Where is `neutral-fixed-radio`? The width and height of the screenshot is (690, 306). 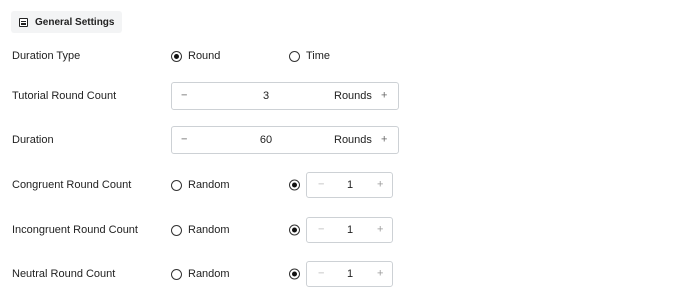
neutral-fixed-radio is located at coordinates (294, 274).